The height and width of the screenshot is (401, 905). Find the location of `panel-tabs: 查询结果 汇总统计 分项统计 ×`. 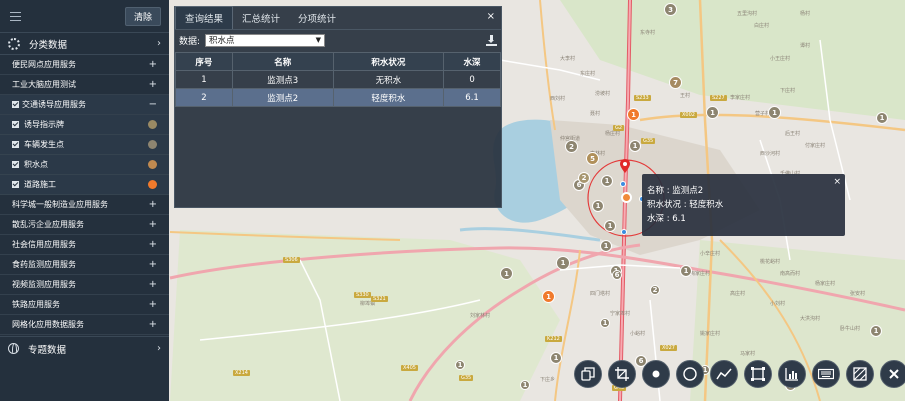

panel-tabs: 查询结果 汇总统计 分项统计 × is located at coordinates (338, 18).